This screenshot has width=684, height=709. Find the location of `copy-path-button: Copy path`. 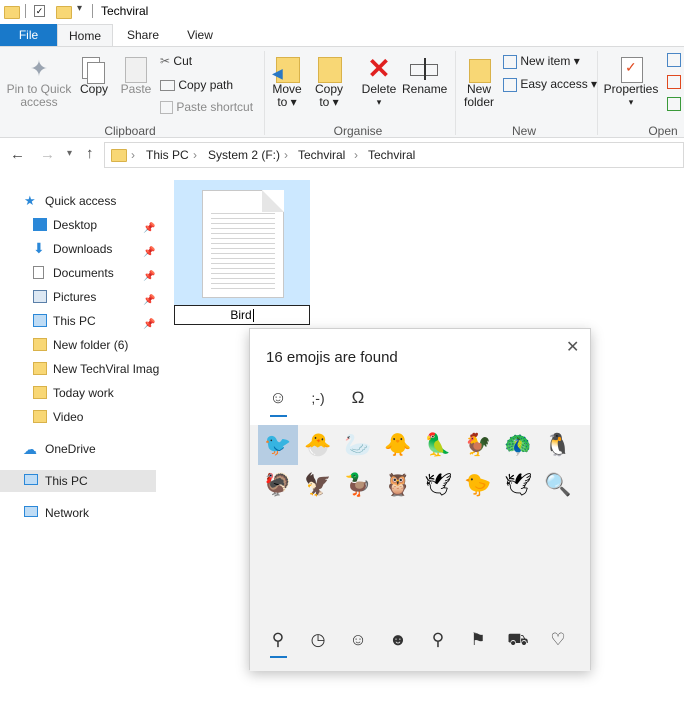

copy-path-button: Copy path is located at coordinates (196, 85).